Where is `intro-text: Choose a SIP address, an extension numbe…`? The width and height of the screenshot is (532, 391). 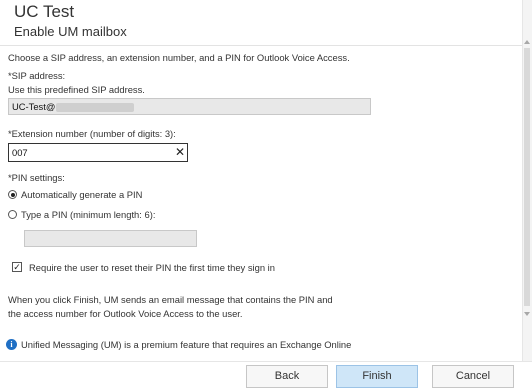 intro-text: Choose a SIP address, an extension numbe… is located at coordinates (179, 57).